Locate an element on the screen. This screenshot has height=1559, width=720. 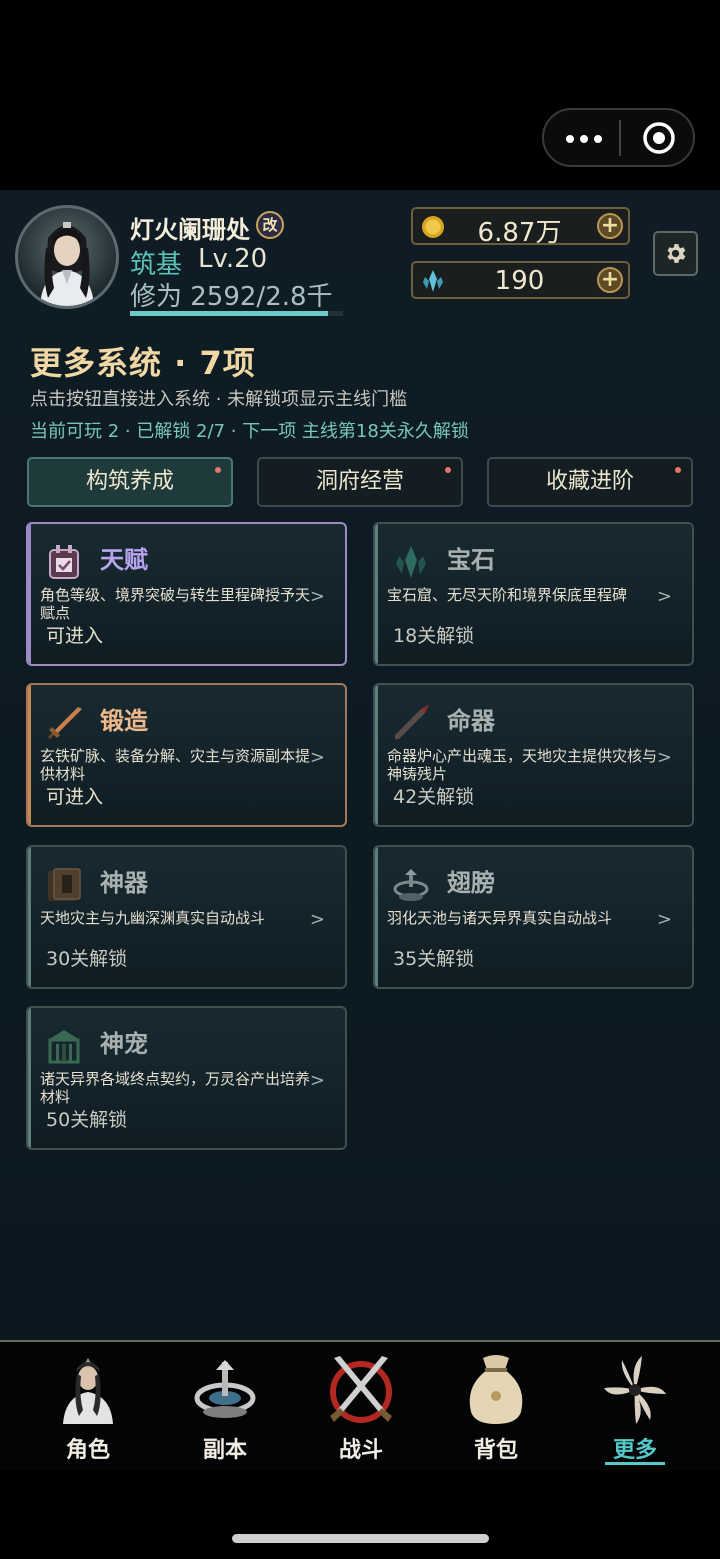
card-status: 42关解锁 is located at coordinates (434, 797).